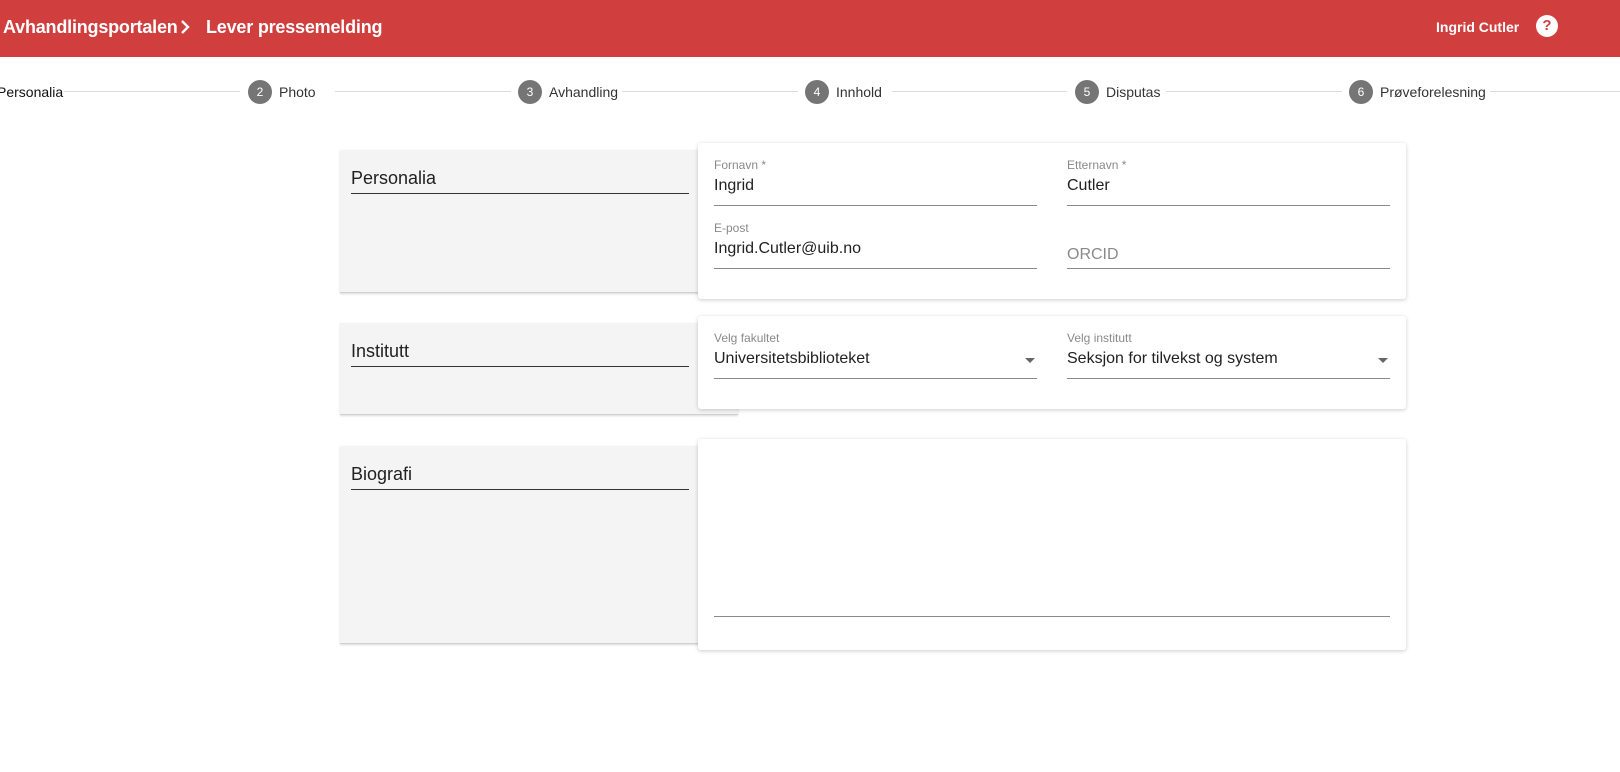 This screenshot has height=772, width=1620. I want to click on step-disputas: 5 Disputas, so click(1117, 92).